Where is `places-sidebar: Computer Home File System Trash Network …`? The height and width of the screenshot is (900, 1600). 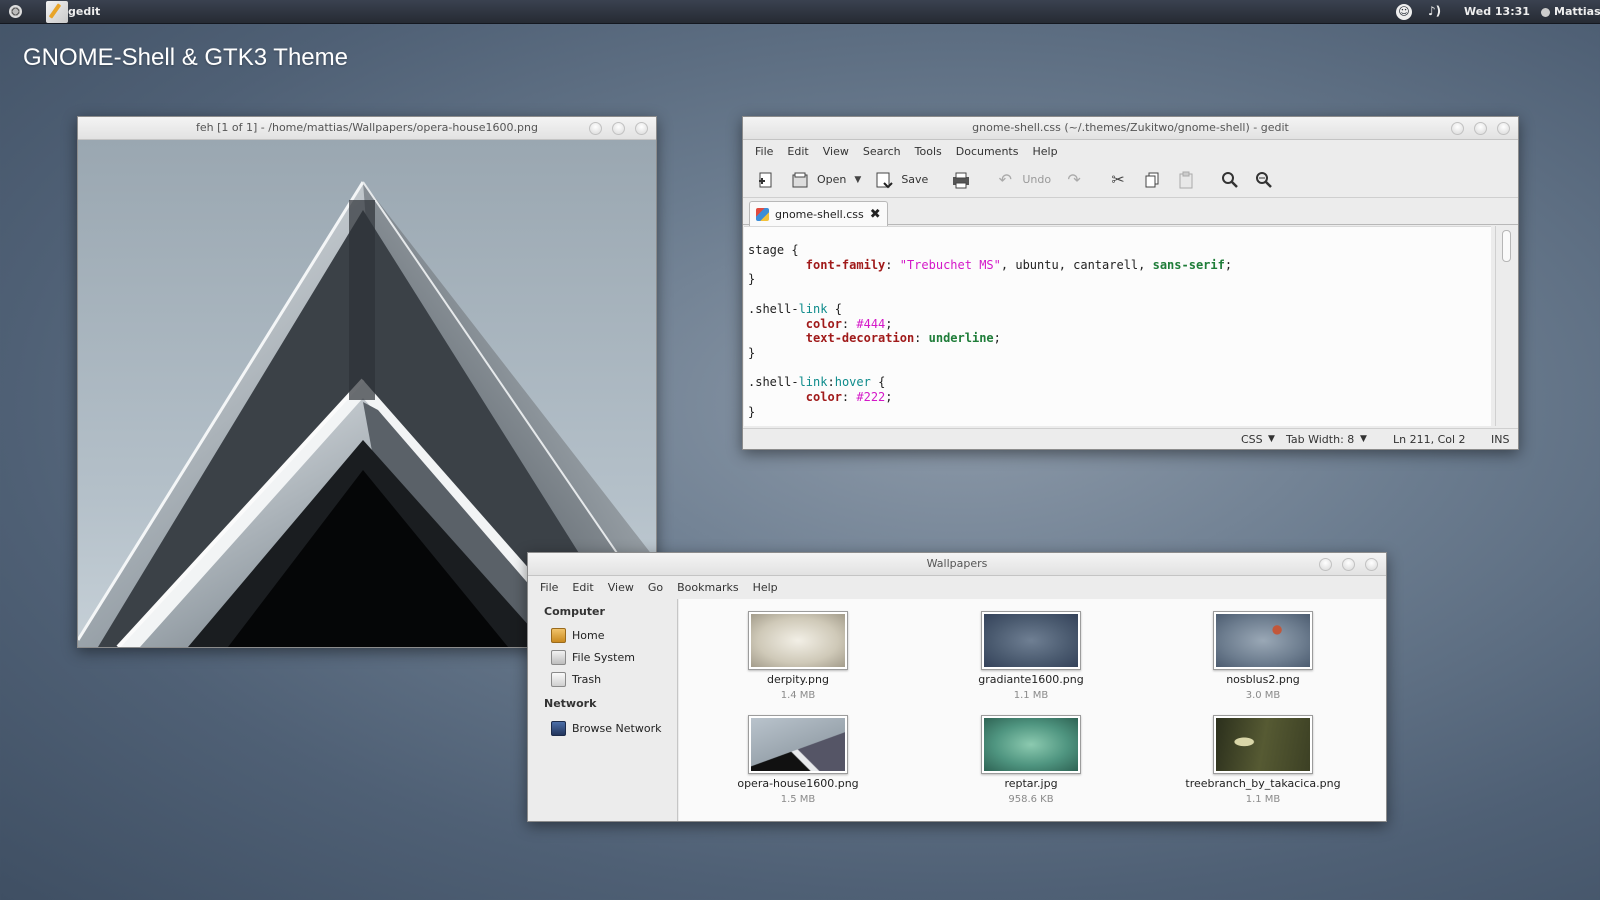
places-sidebar: Computer Home File System Trash Network … is located at coordinates (603, 710).